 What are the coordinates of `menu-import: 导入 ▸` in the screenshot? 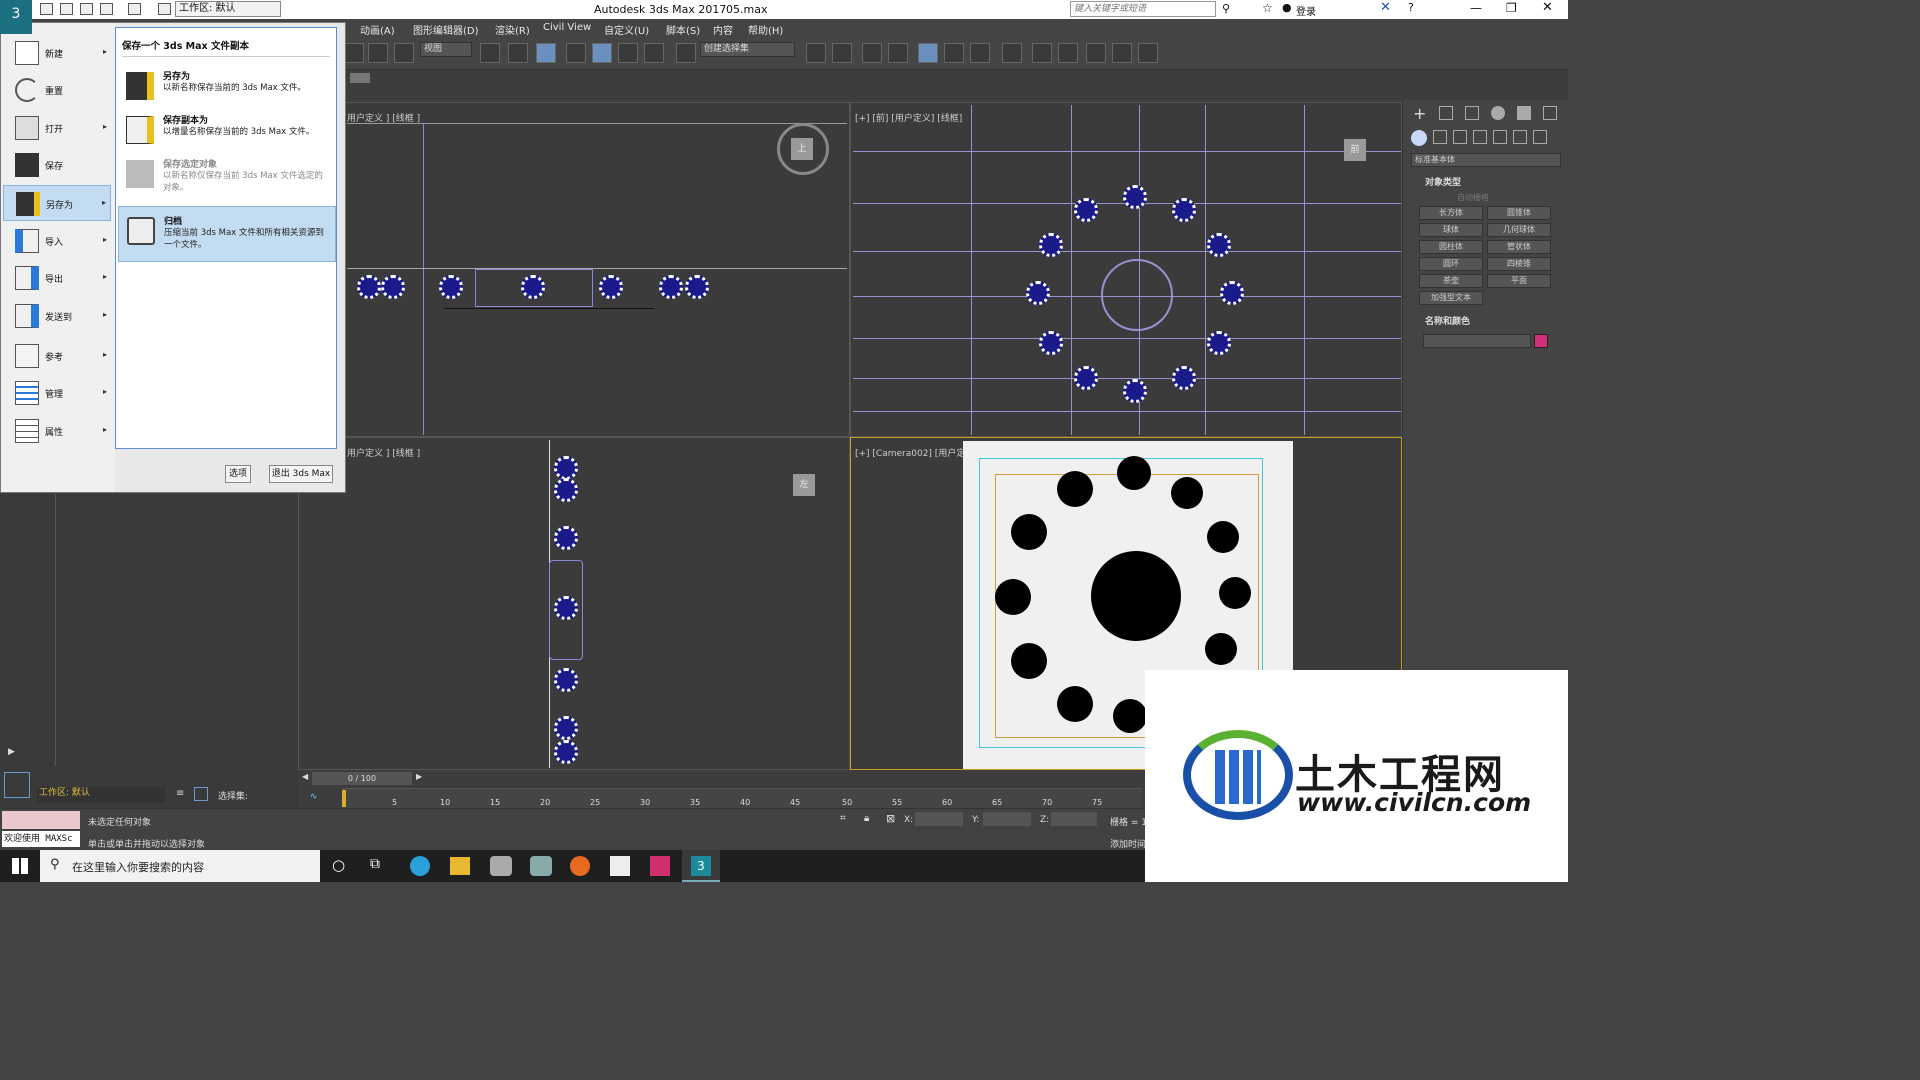 It's located at (57, 241).